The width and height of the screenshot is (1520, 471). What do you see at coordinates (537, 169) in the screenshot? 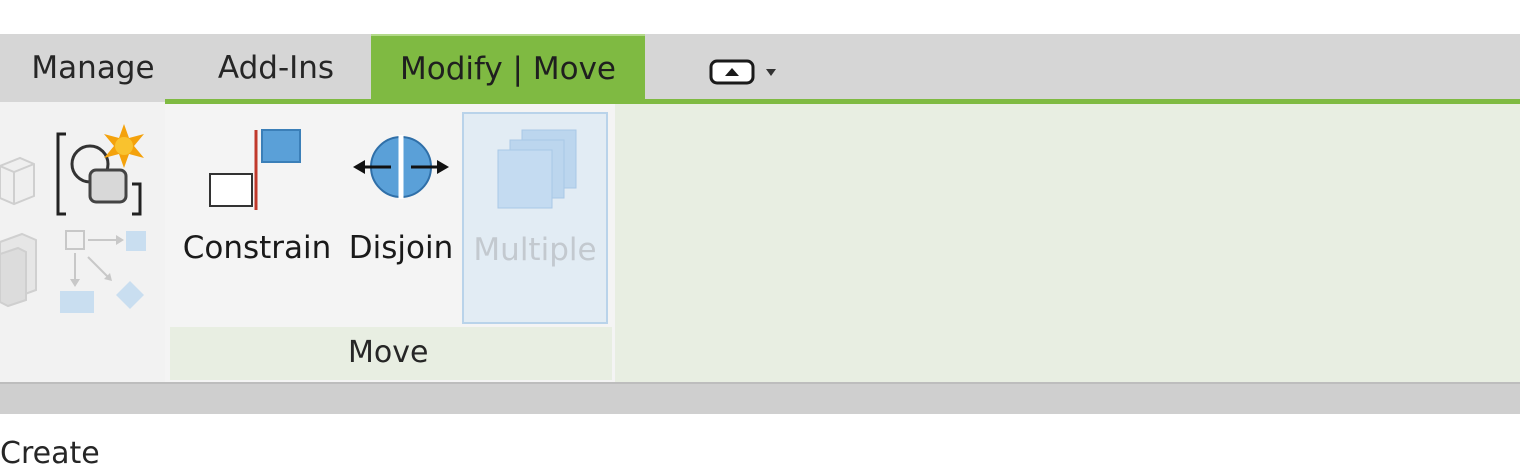
I see `multiple-icon` at bounding box center [537, 169].